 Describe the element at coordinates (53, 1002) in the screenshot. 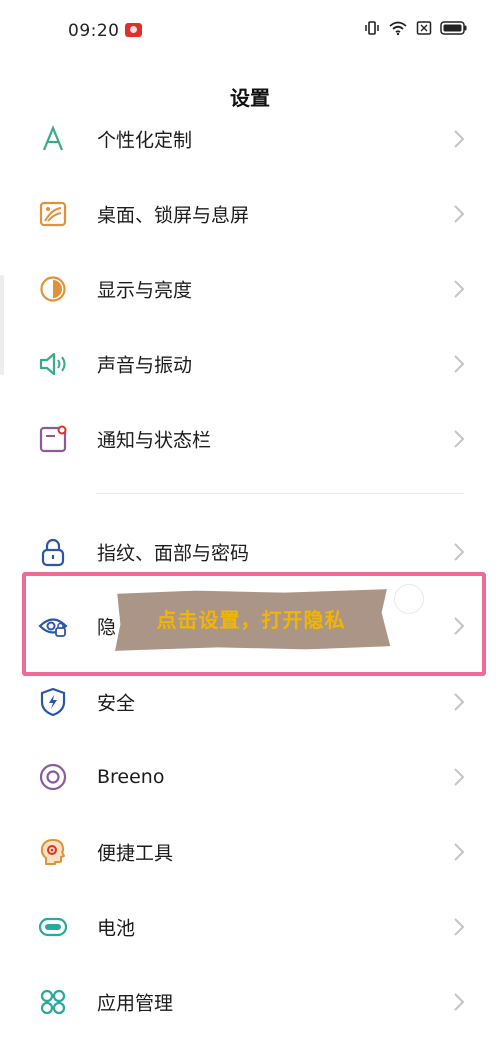

I see `apps-icon` at that location.